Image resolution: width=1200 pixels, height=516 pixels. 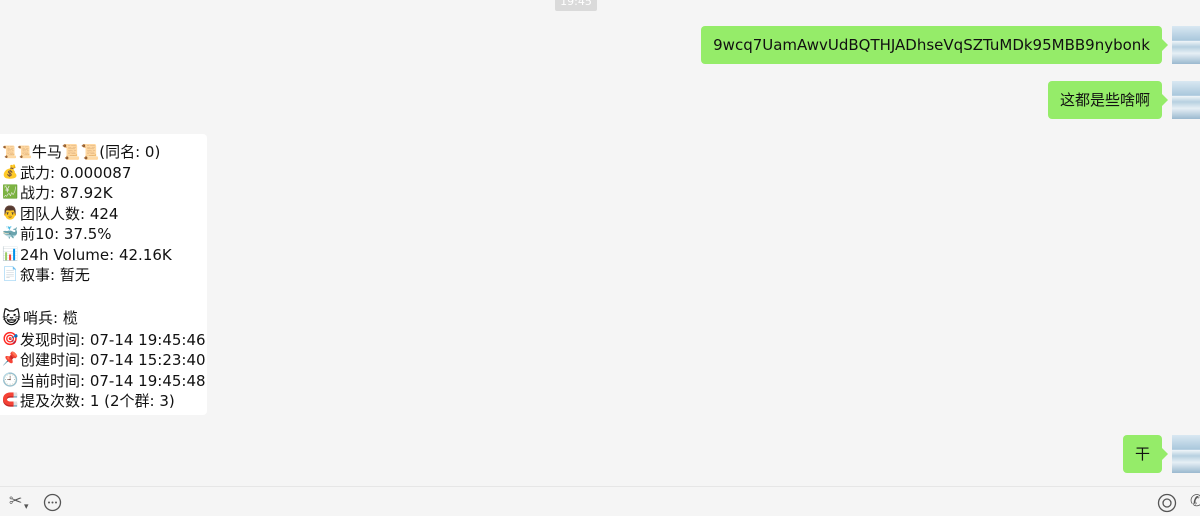 What do you see at coordinates (57, 193) in the screenshot?
I see `message-line: 💹 战力: 87.92K` at bounding box center [57, 193].